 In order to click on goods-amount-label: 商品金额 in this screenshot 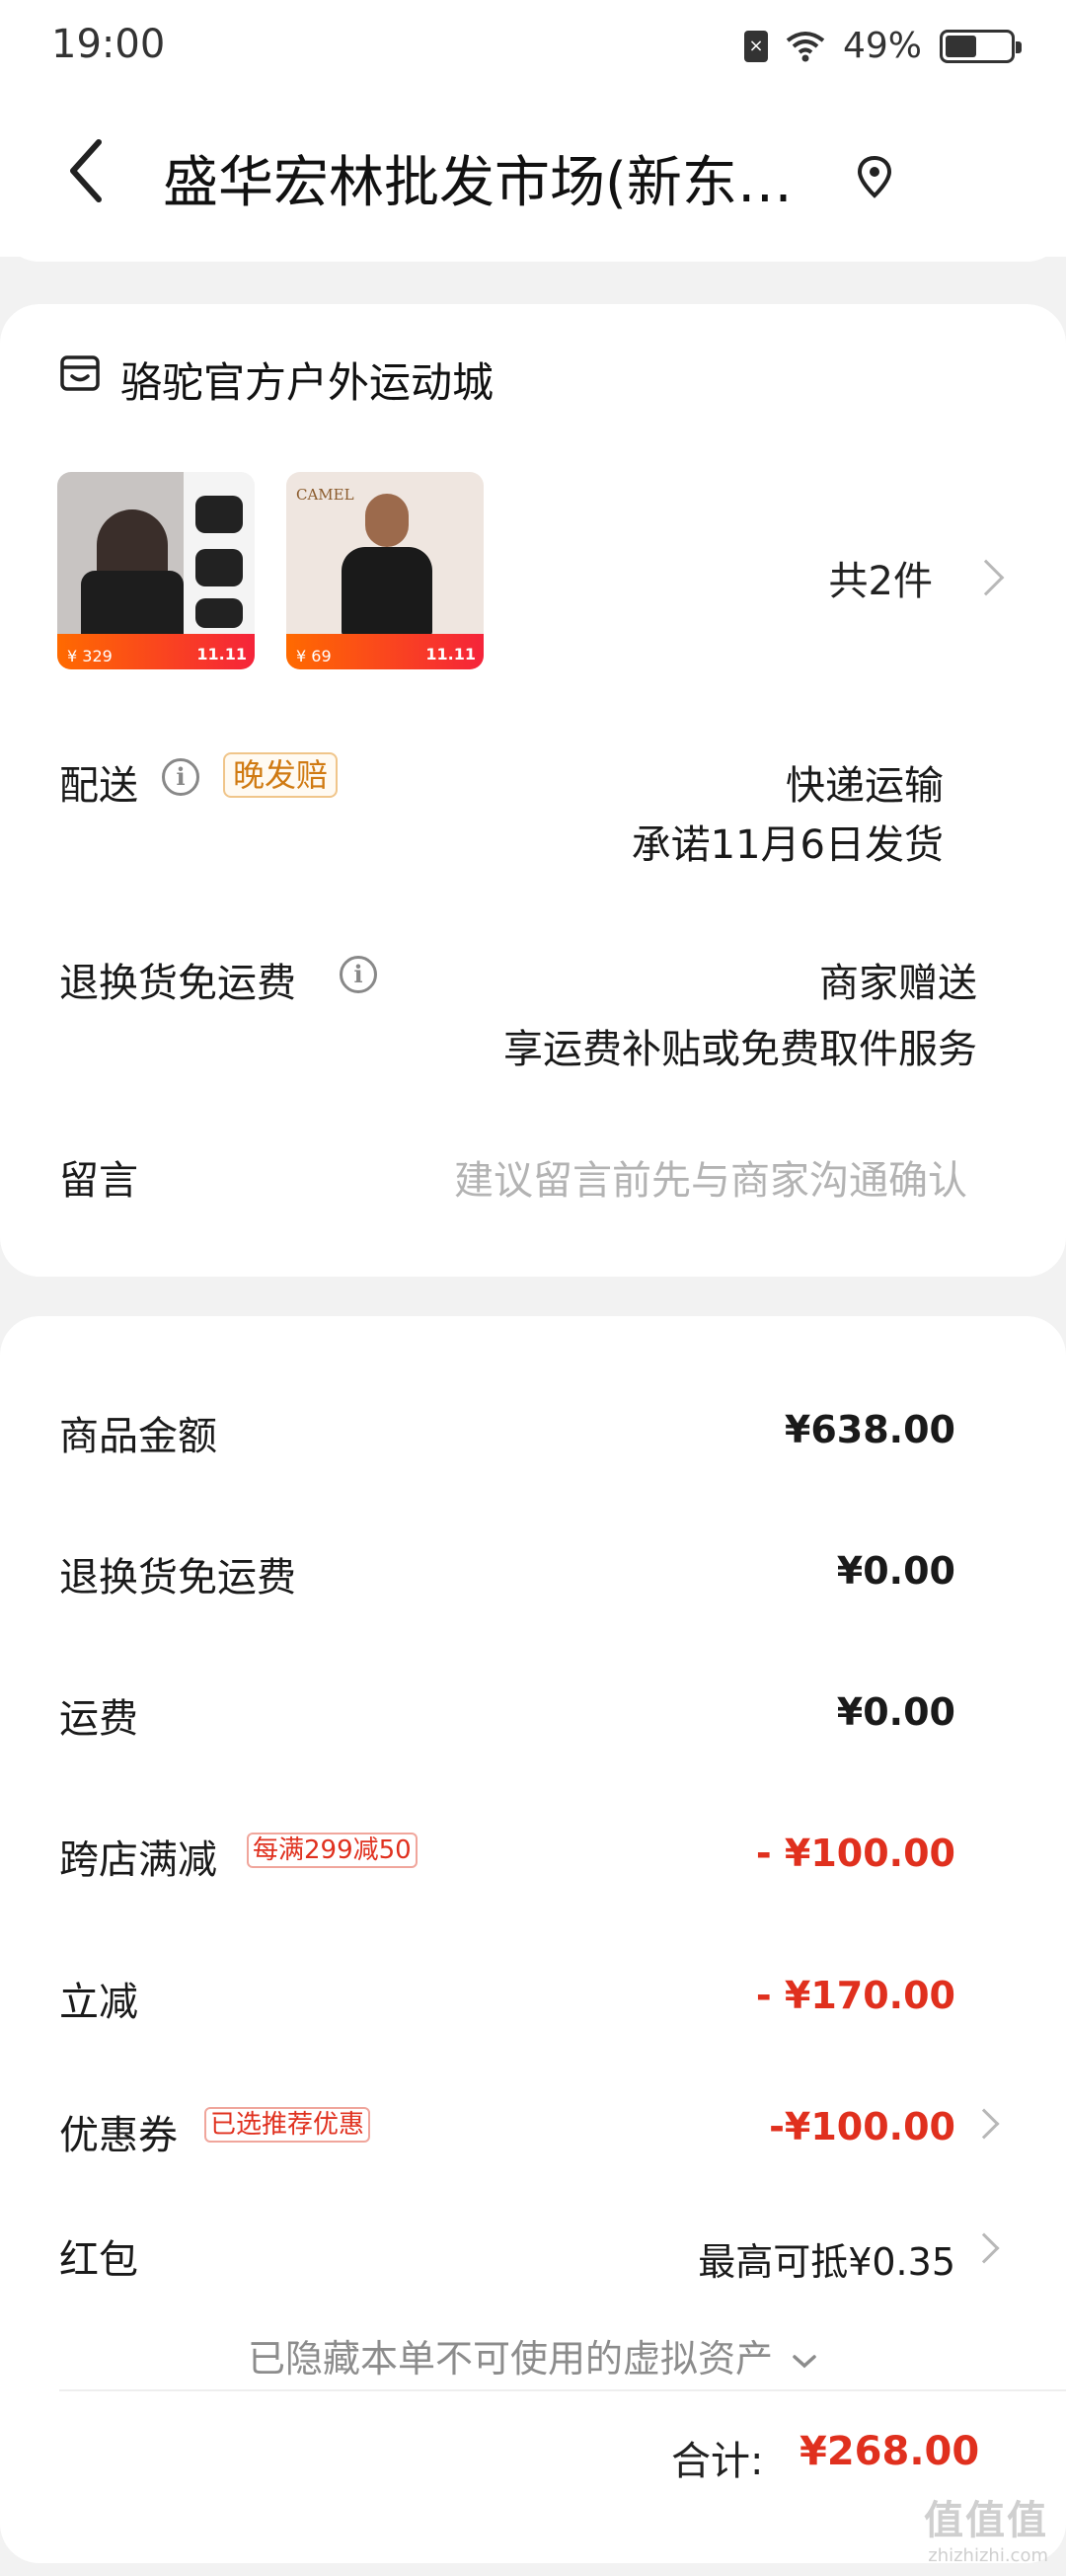, I will do `click(138, 1436)`.